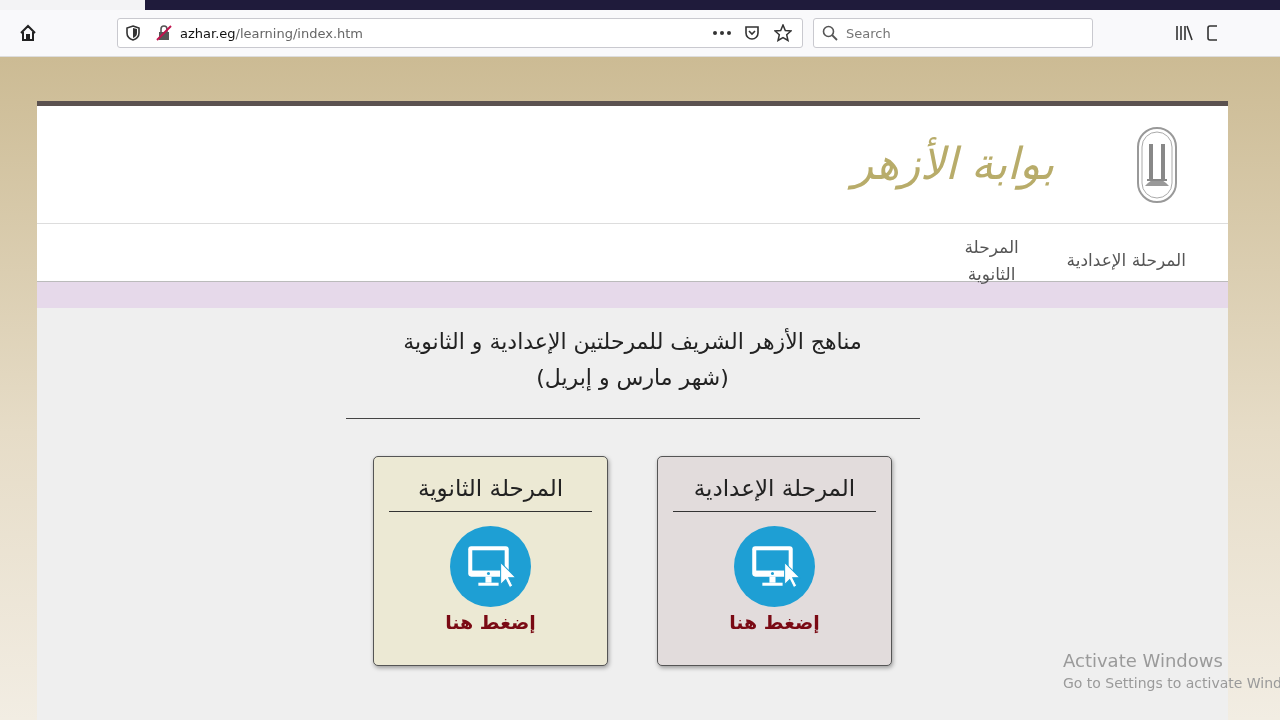 This screenshot has width=1280, height=720. I want to click on search-icon, so click(830, 33).